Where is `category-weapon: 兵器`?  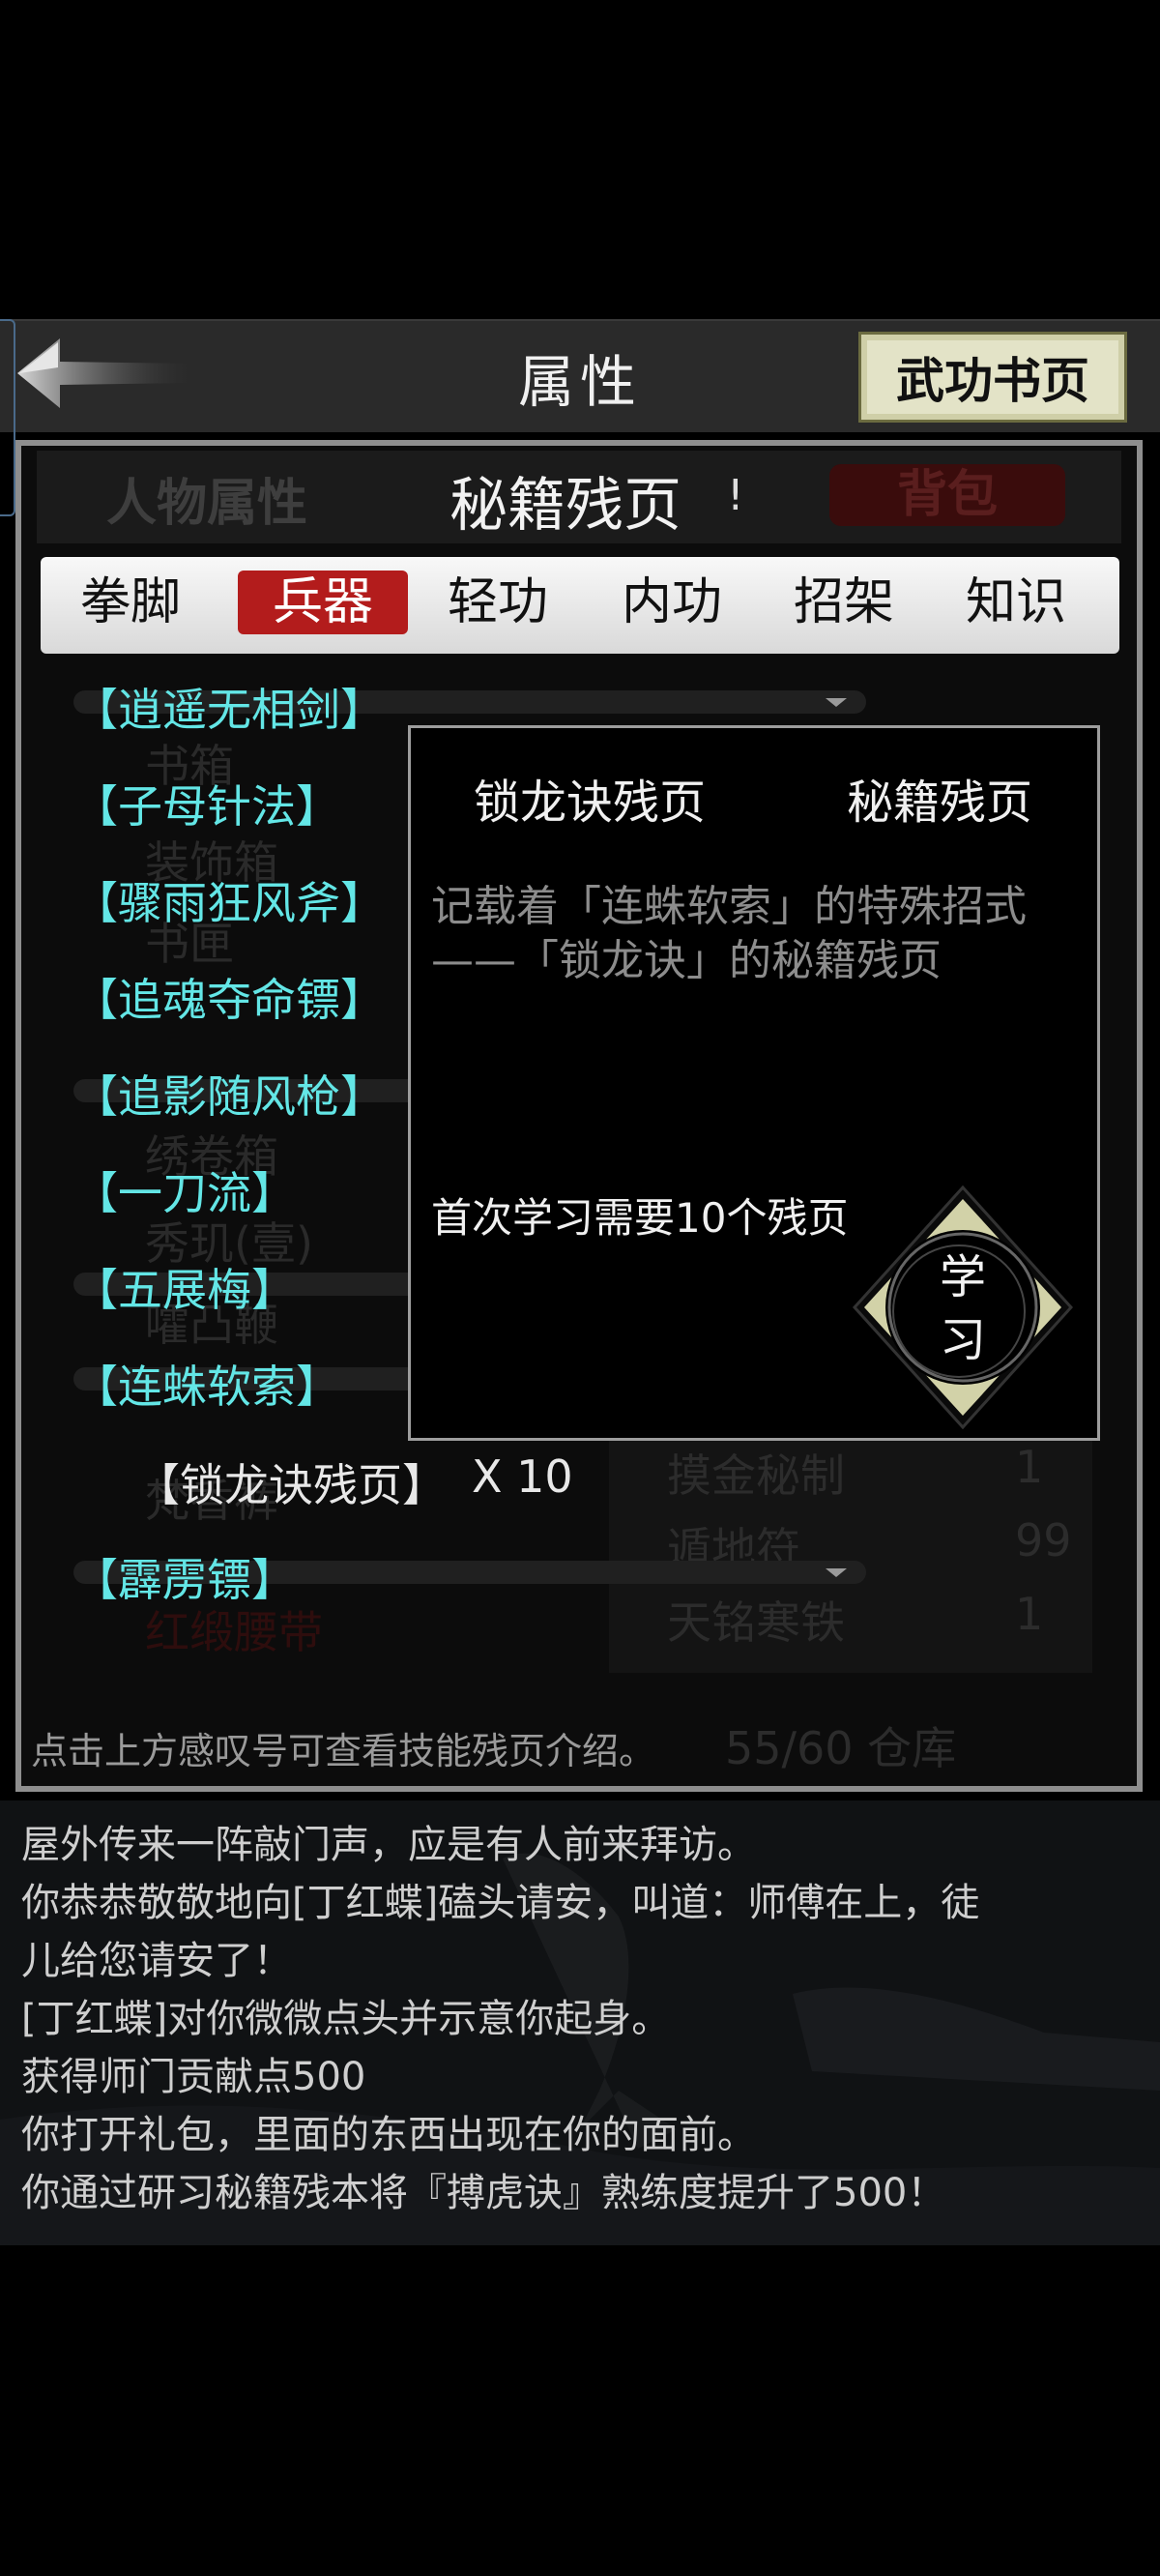
category-weapon: 兵器 is located at coordinates (323, 602).